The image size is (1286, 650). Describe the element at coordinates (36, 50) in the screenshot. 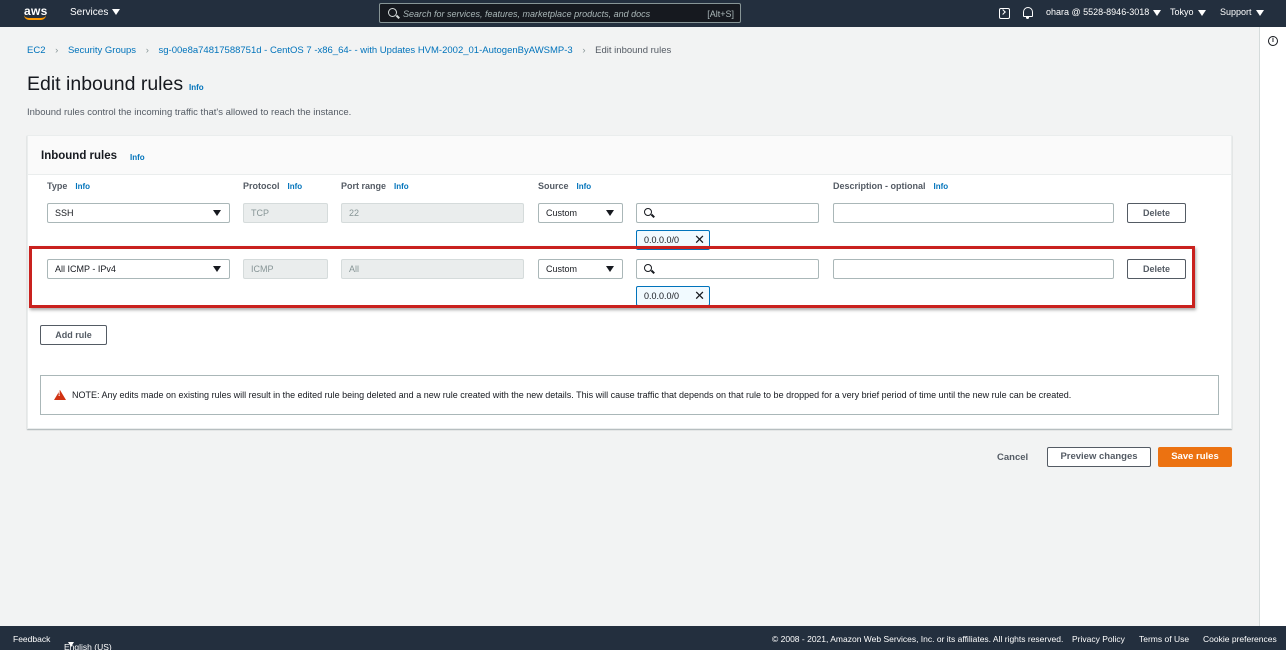

I see `breadcrumb-ec2: EC2` at that location.